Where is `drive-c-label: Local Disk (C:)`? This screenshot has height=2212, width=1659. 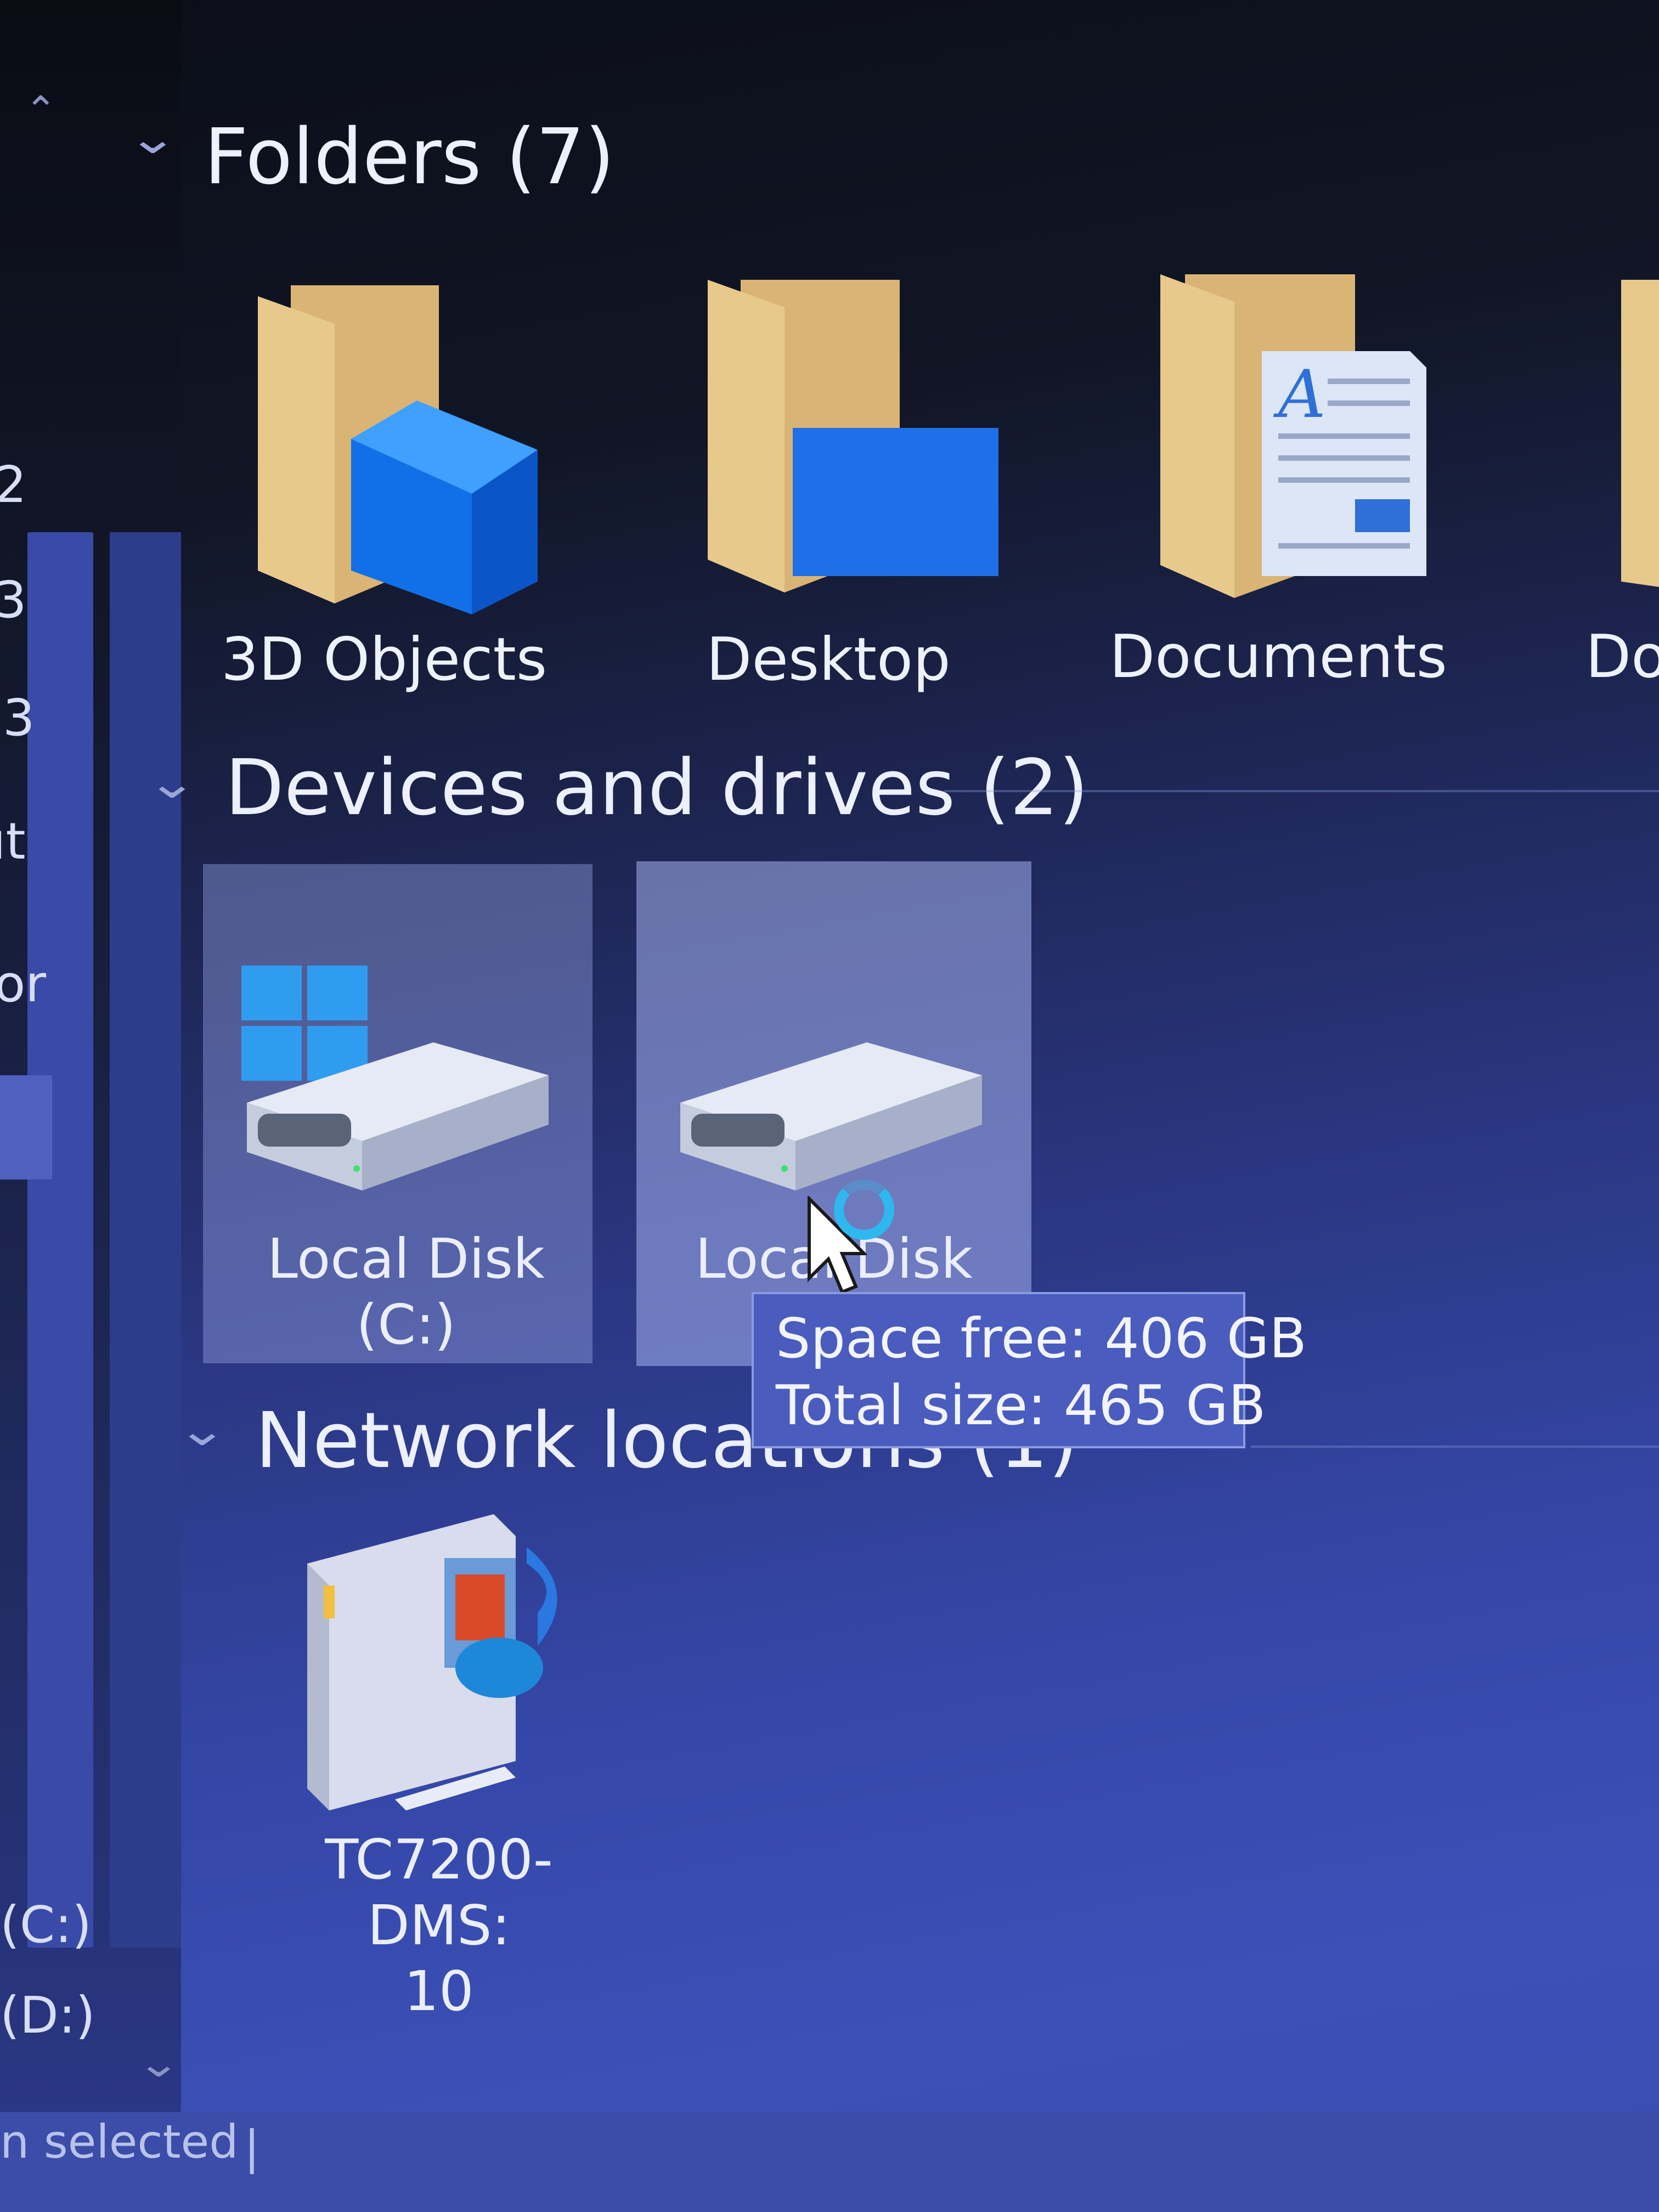 drive-c-label: Local Disk (C:) is located at coordinates (406, 1292).